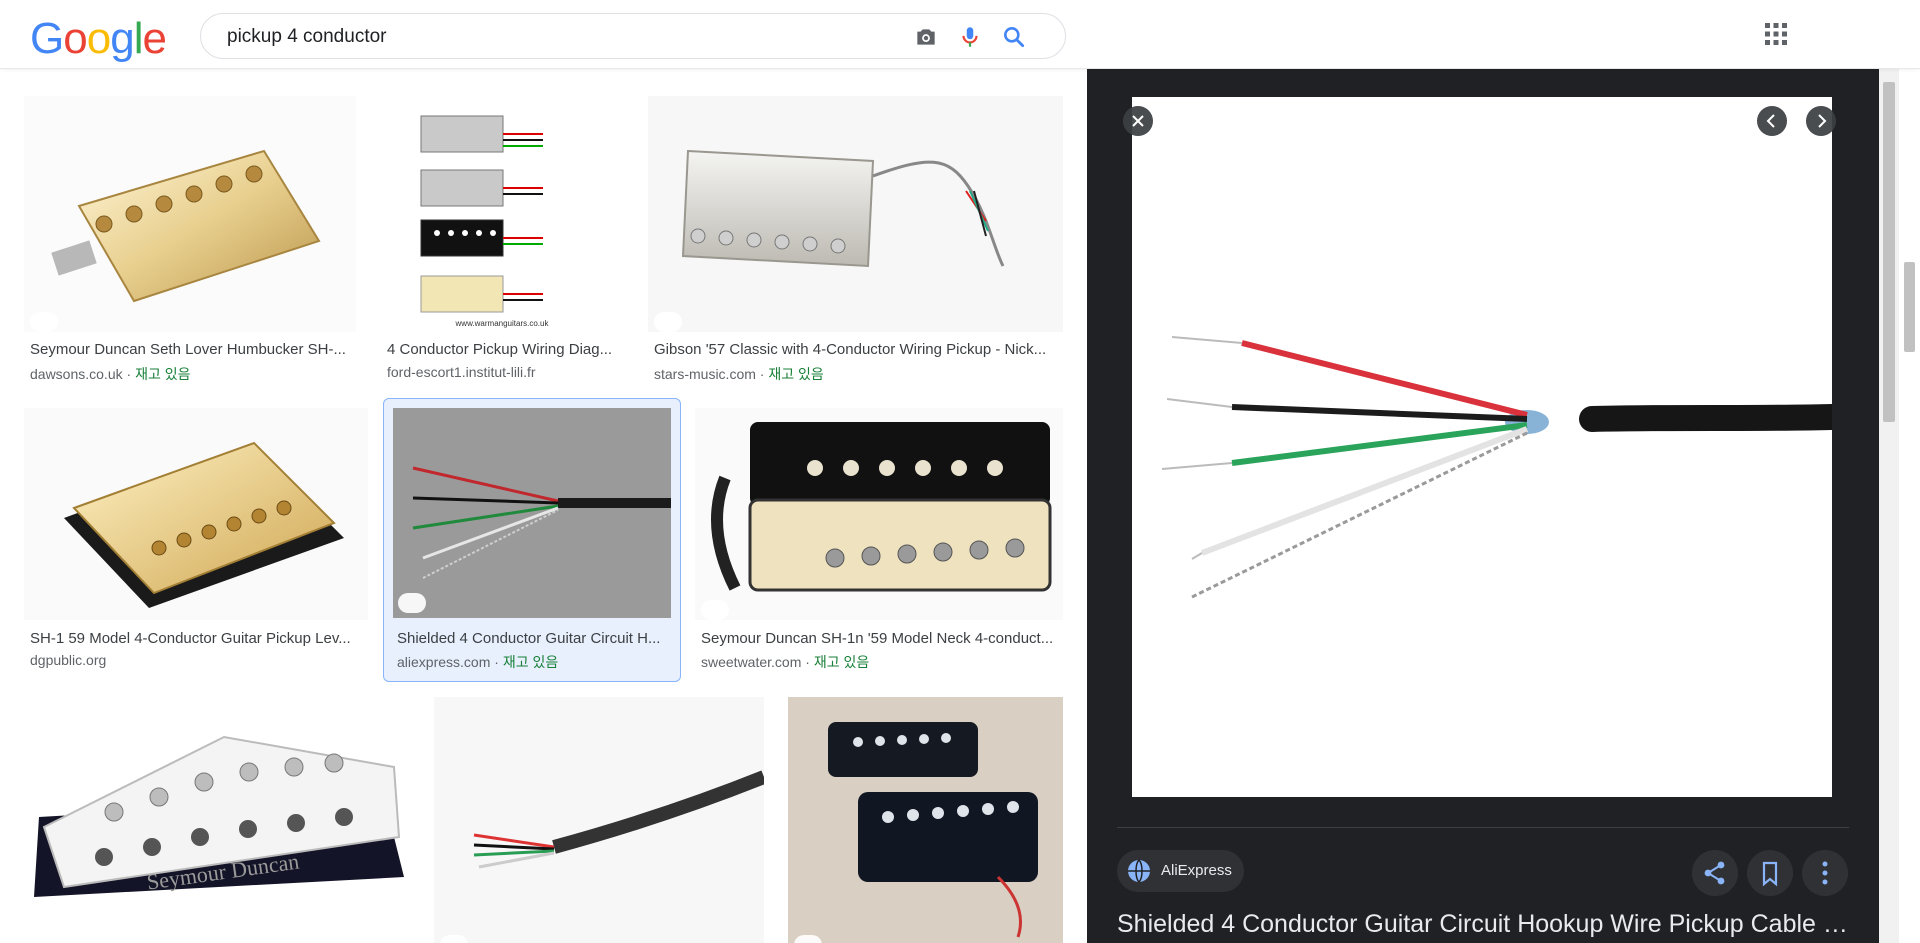 This screenshot has height=943, width=1920. What do you see at coordinates (751, 662) in the screenshot?
I see `source-domain: sweetwater.com` at bounding box center [751, 662].